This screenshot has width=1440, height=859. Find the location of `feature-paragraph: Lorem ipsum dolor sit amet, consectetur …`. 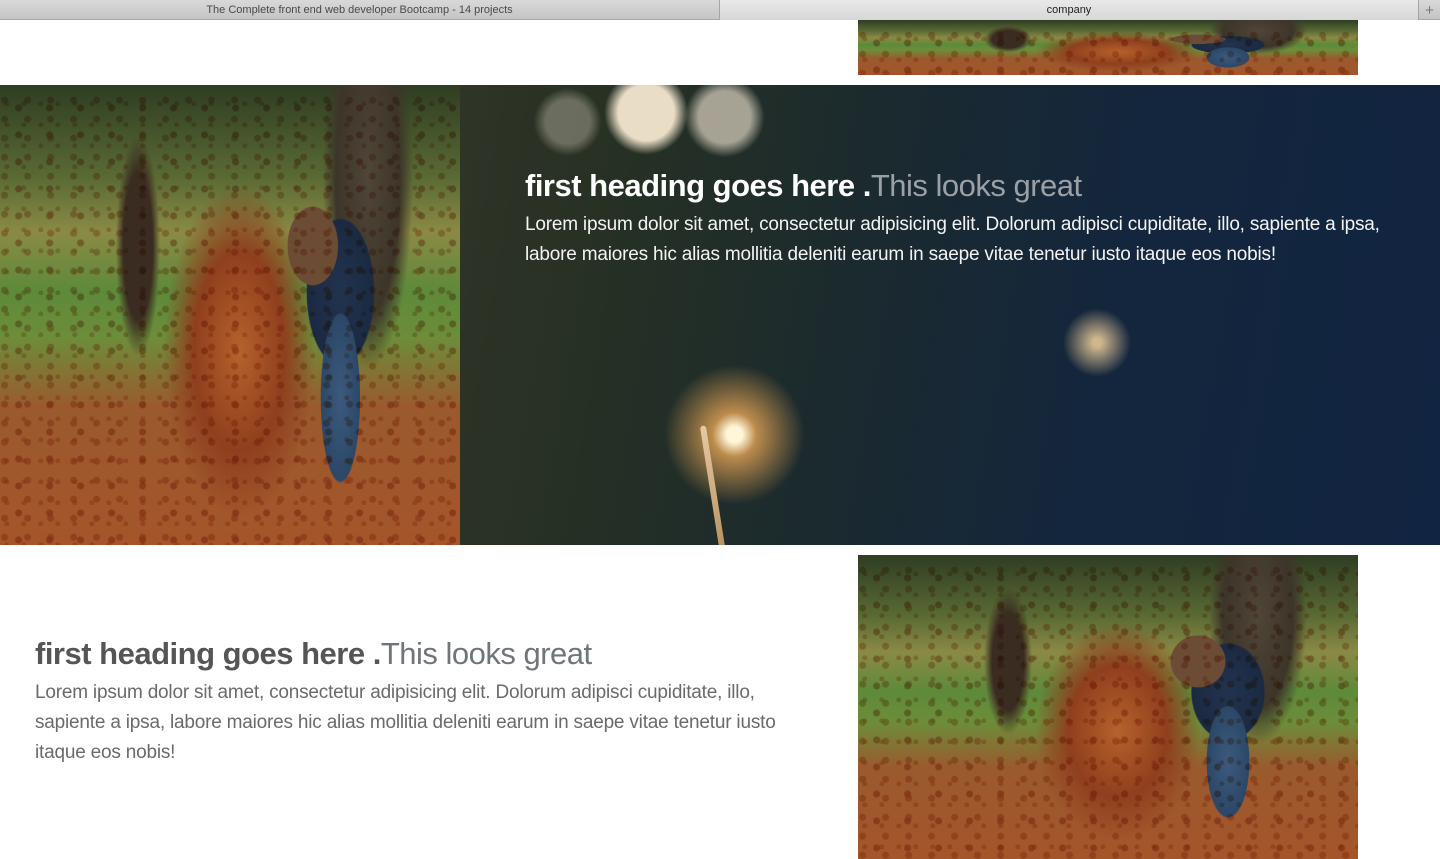

feature-paragraph: Lorem ipsum dolor sit amet, consectetur … is located at coordinates (952, 240).